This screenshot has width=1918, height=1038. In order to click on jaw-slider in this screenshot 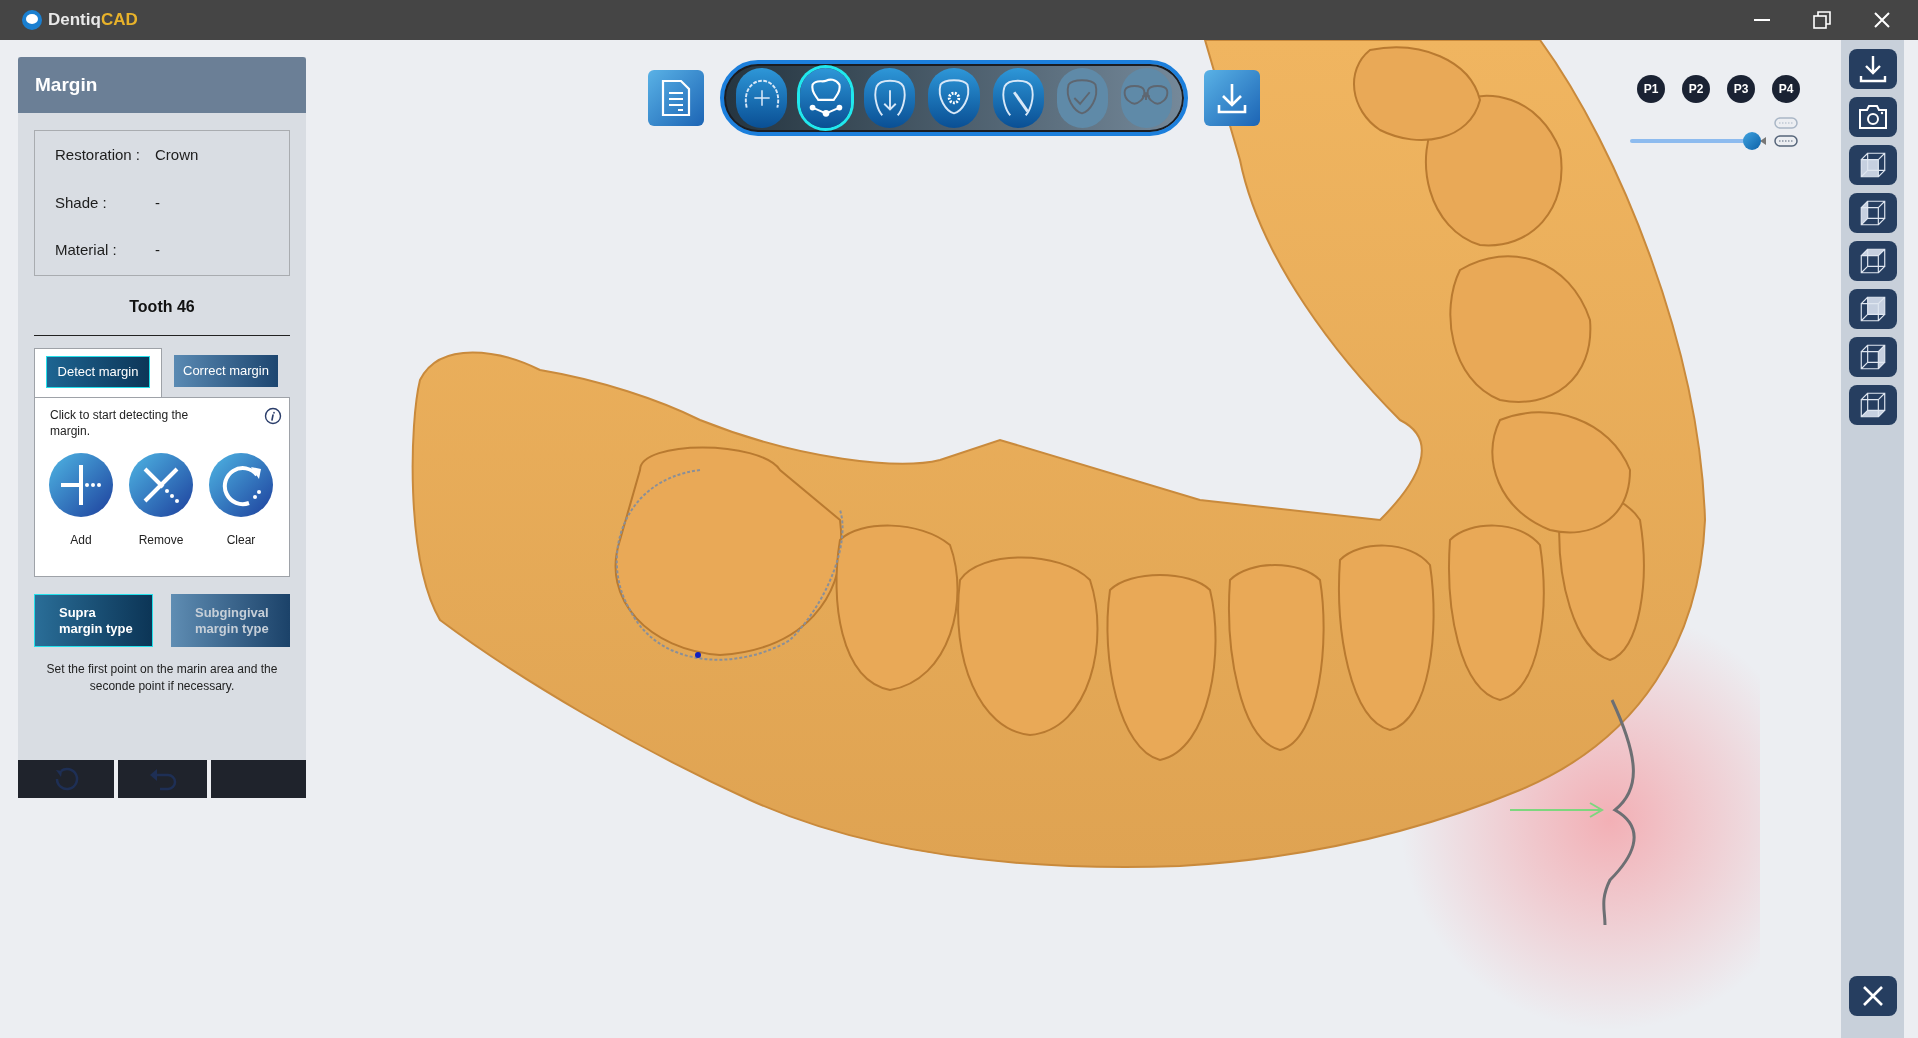, I will do `click(1694, 141)`.